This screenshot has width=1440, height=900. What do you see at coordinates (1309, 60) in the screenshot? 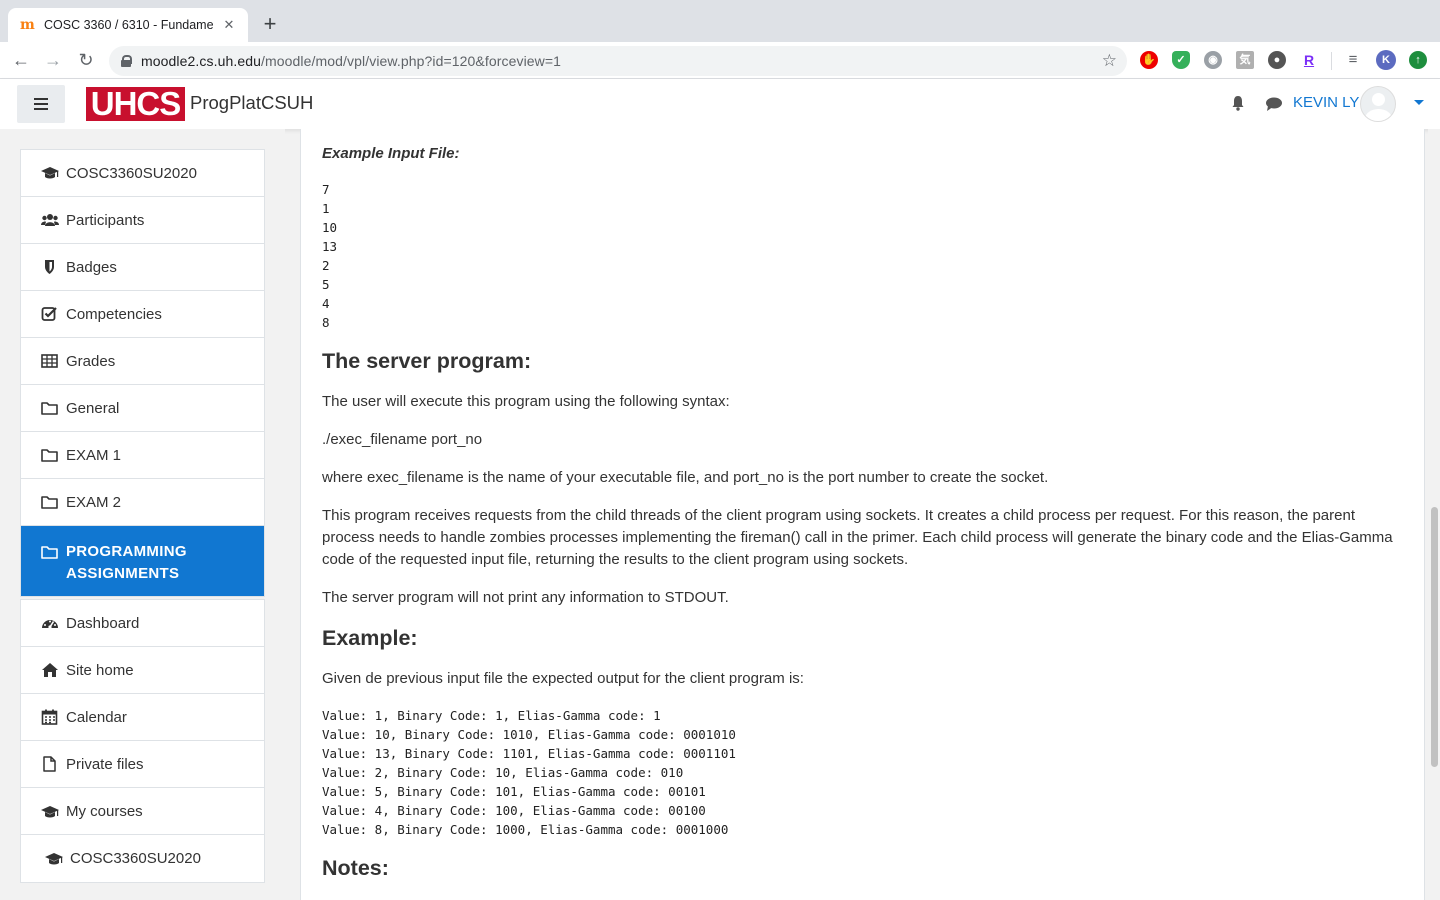
I see `r-extension-icon: R` at bounding box center [1309, 60].